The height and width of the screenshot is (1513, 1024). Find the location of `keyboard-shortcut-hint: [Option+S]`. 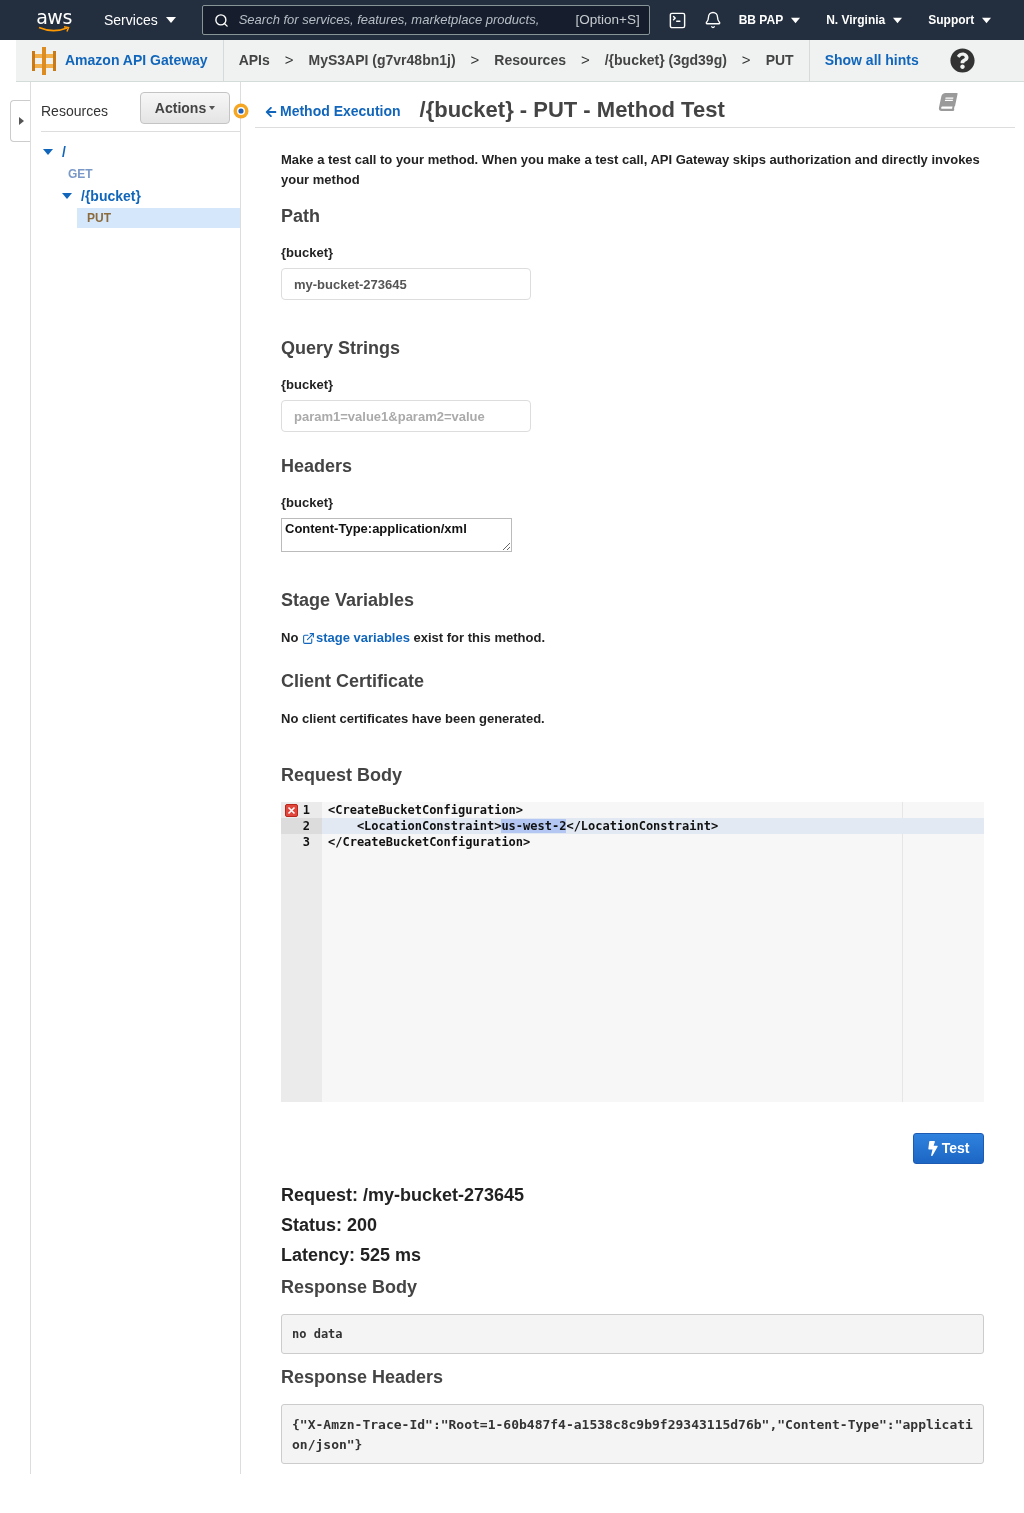

keyboard-shortcut-hint: [Option+S] is located at coordinates (607, 19).